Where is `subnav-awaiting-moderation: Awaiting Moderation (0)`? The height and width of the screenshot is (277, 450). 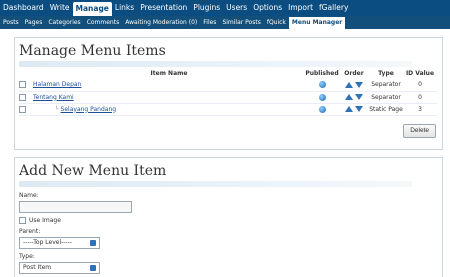
subnav-awaiting-moderation: Awaiting Moderation (0) is located at coordinates (161, 22).